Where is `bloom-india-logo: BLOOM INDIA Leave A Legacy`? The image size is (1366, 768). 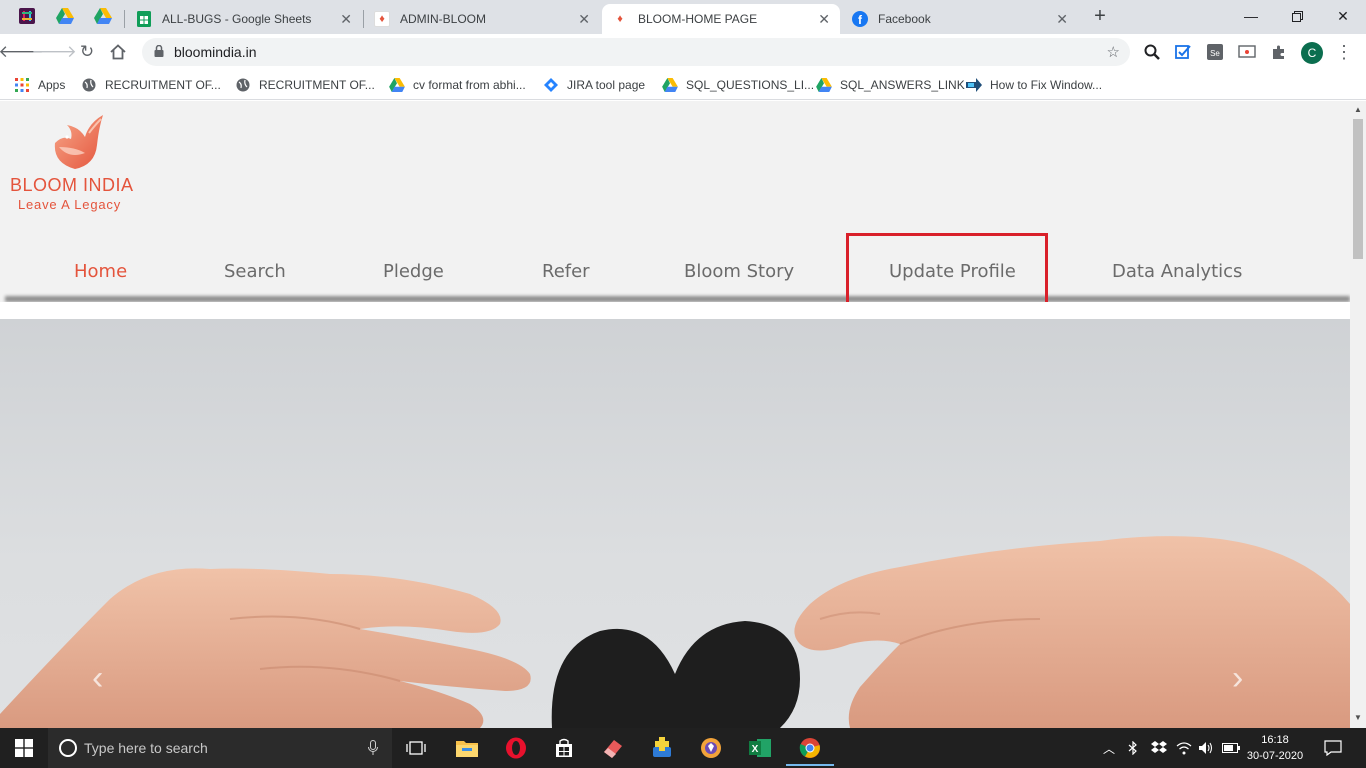
bloom-india-logo: BLOOM INDIA Leave A Legacy is located at coordinates (77, 163).